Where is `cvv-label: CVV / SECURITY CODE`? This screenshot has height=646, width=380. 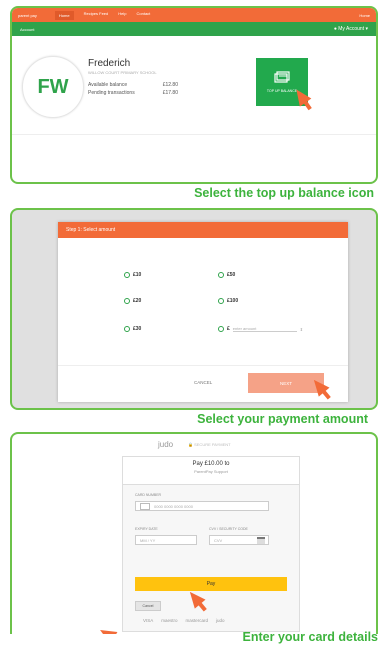 cvv-label: CVV / SECURITY CODE is located at coordinates (228, 529).